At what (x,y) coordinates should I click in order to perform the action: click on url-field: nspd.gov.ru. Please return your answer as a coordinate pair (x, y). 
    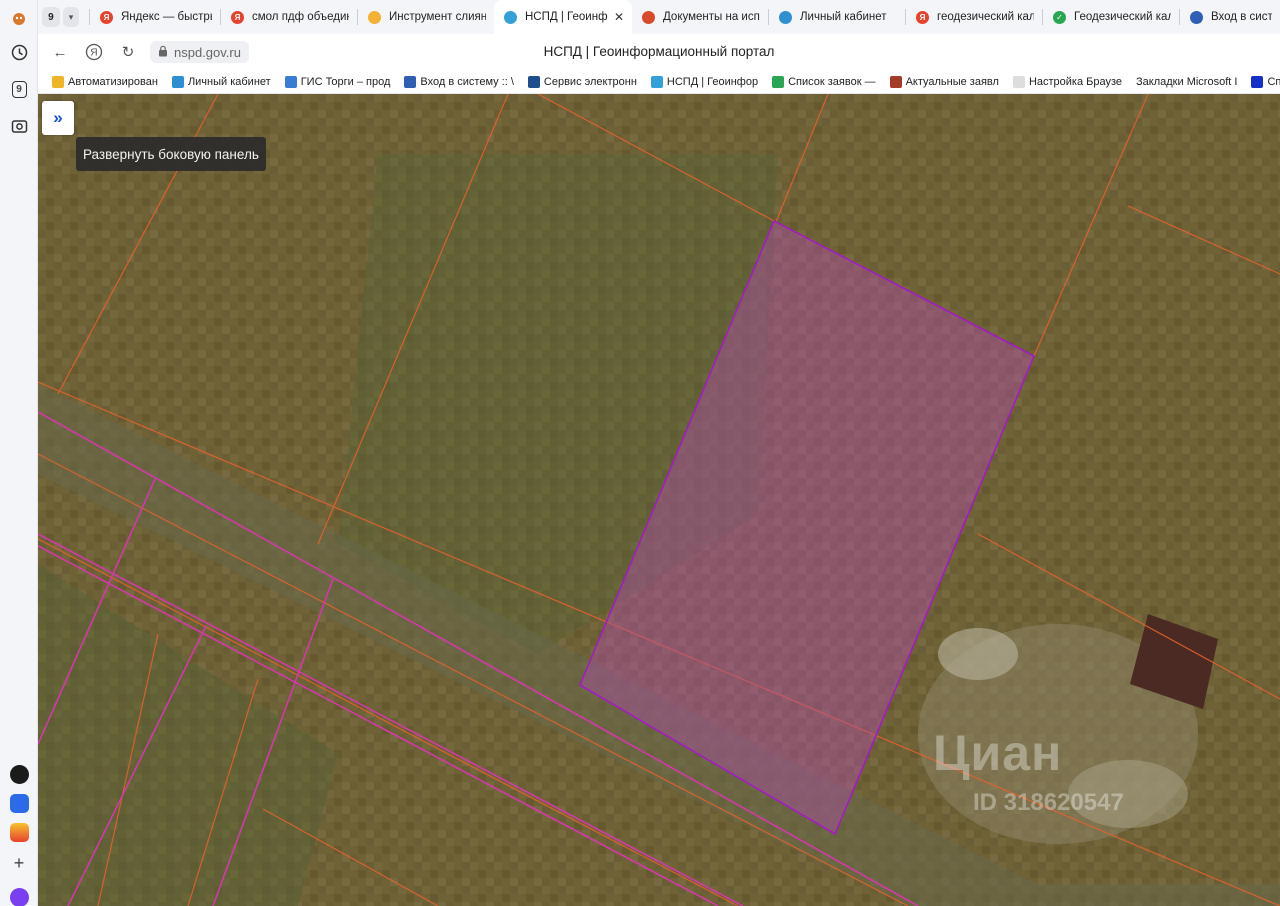
    Looking at the image, I should click on (199, 52).